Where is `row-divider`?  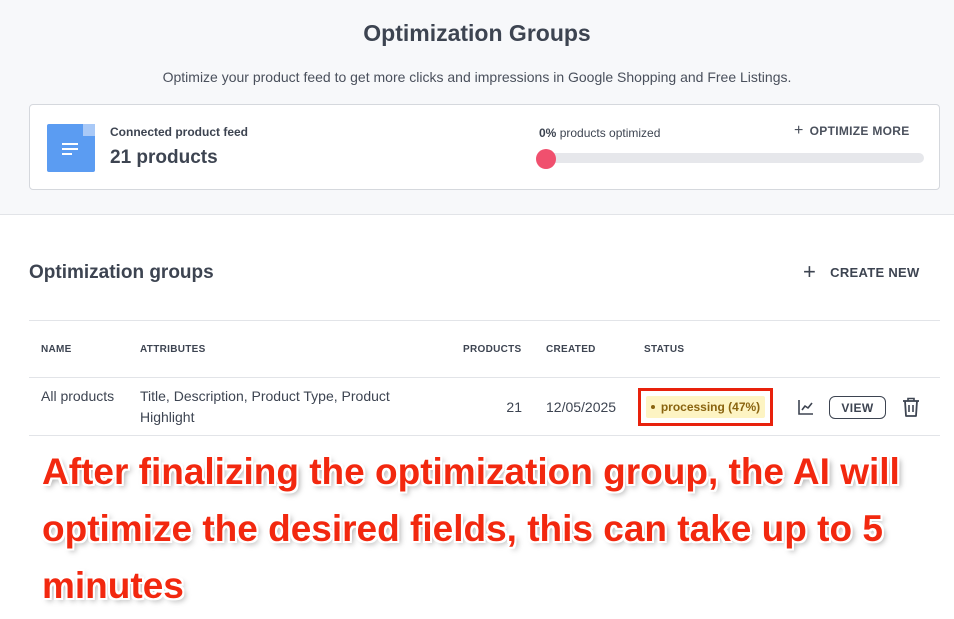 row-divider is located at coordinates (484, 435).